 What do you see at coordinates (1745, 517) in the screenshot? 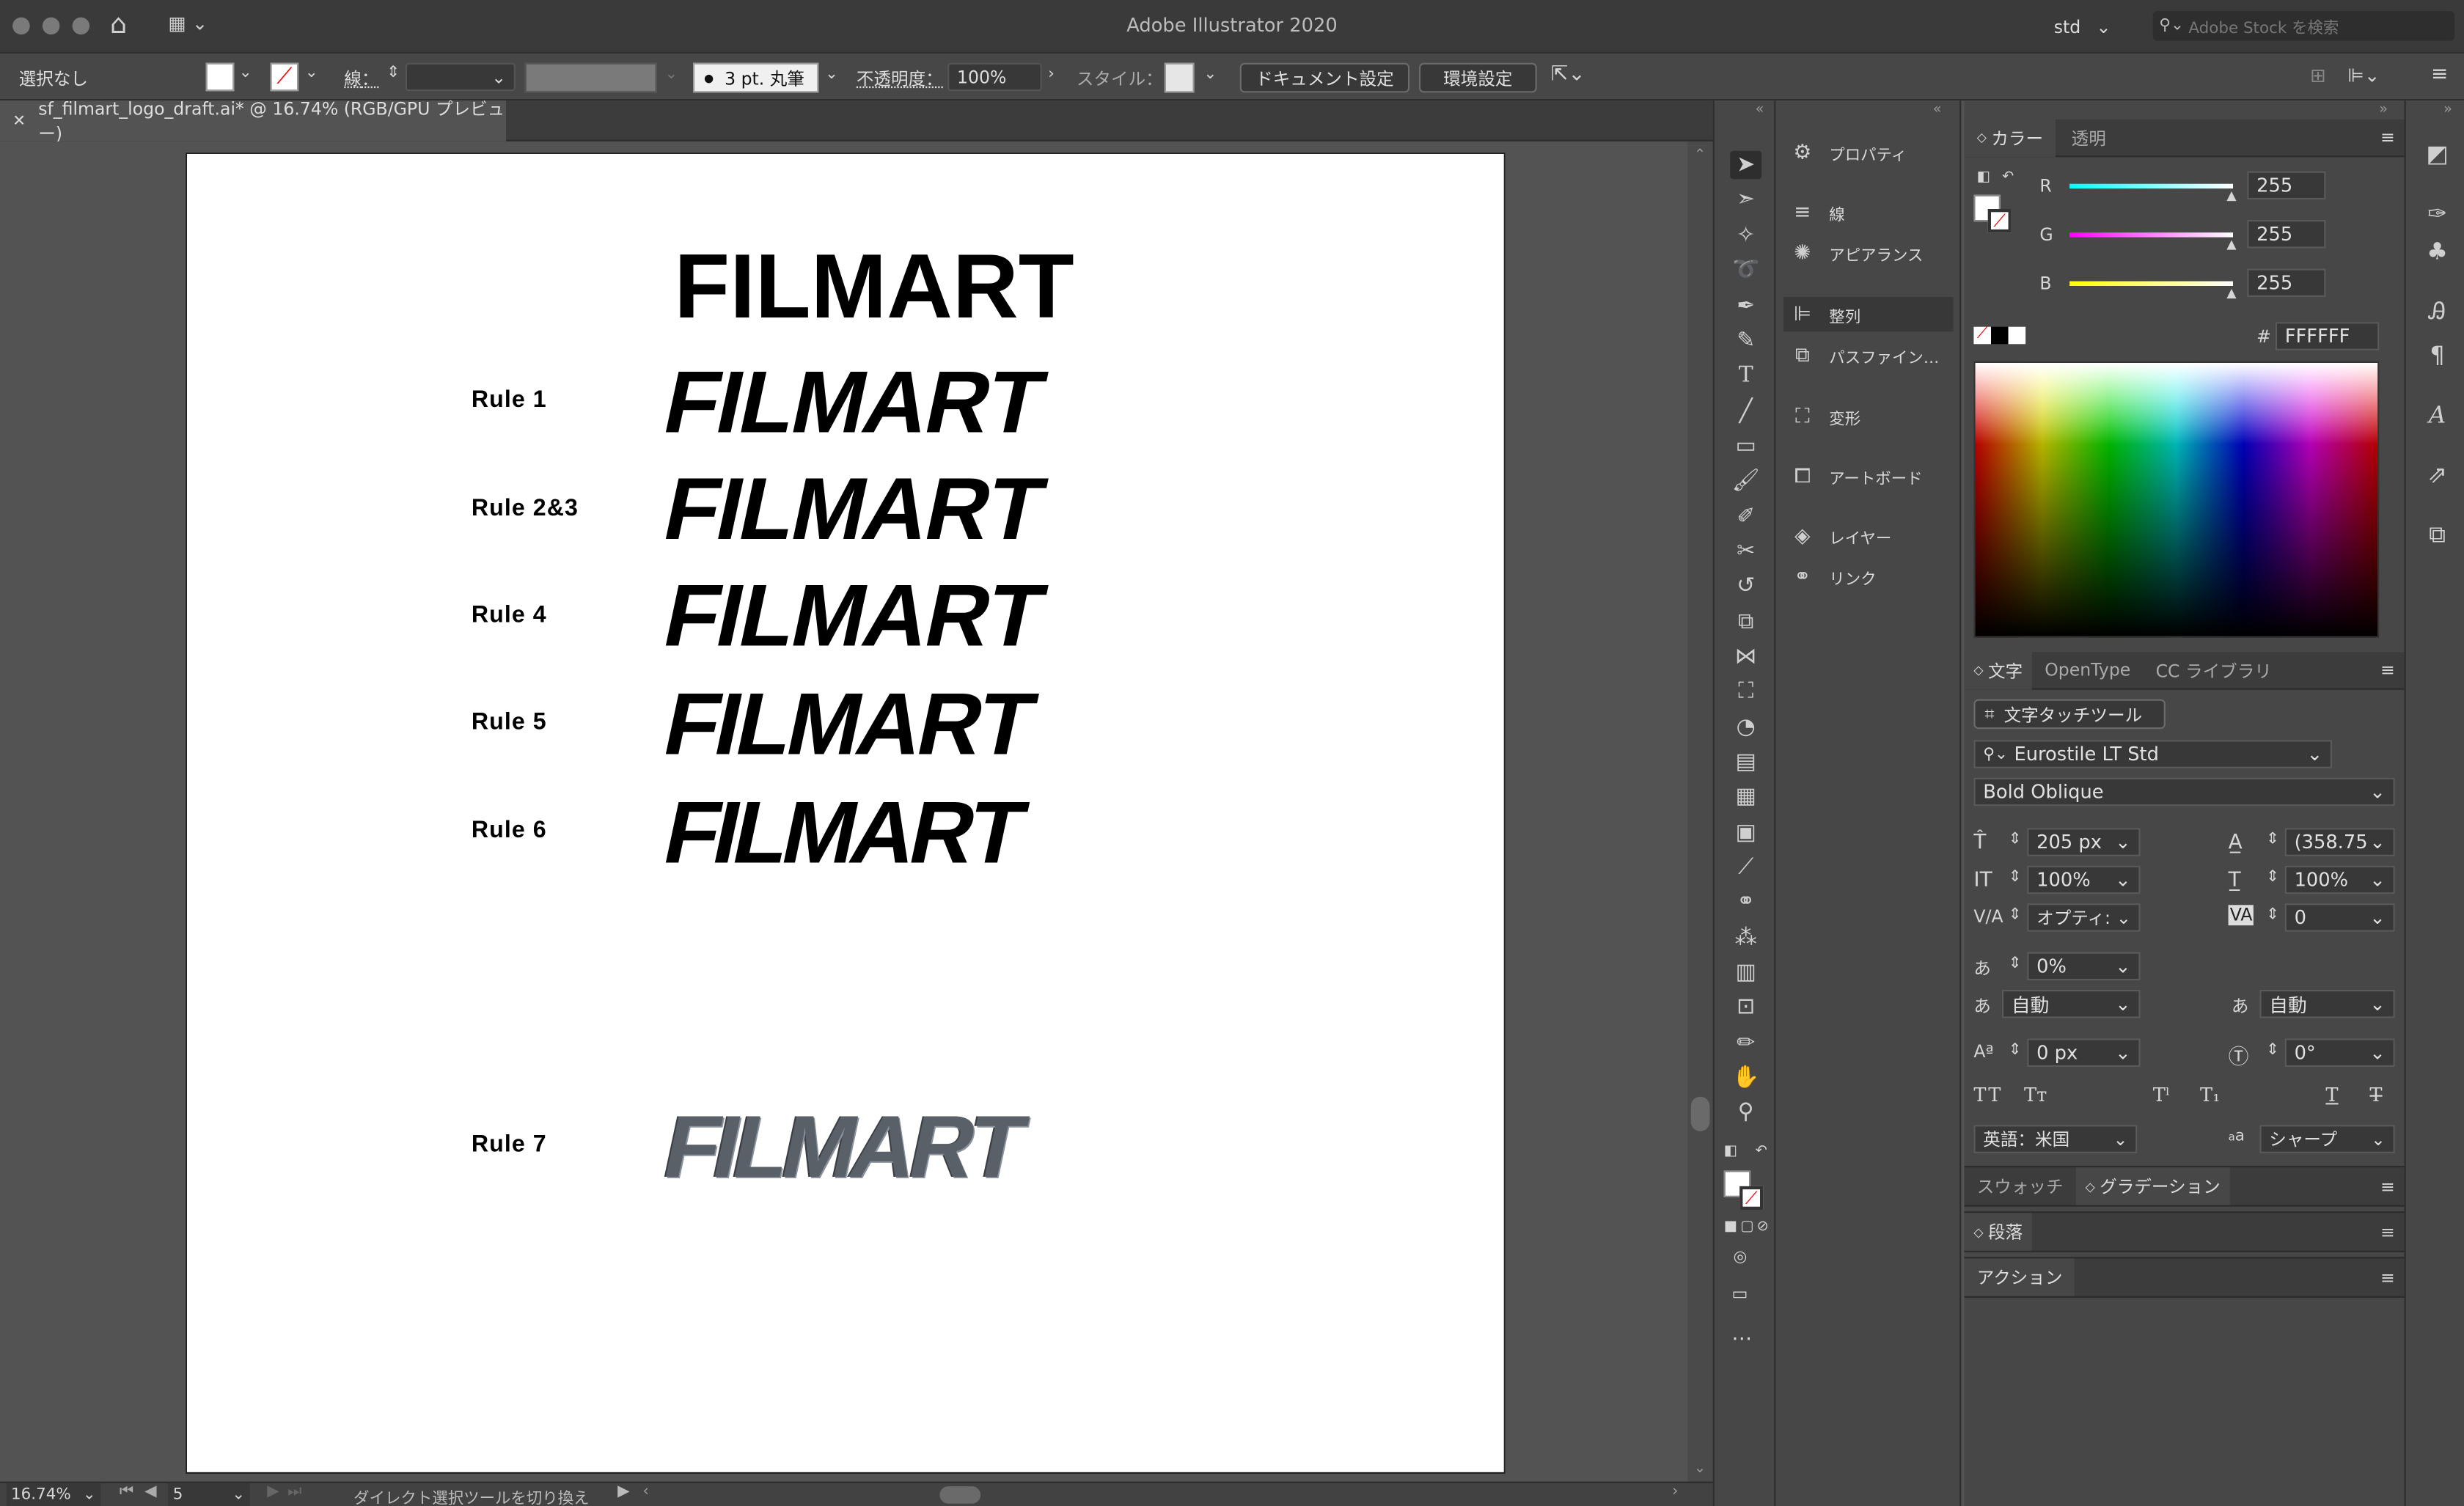
I see `shaper-tool-icon: ✐` at bounding box center [1745, 517].